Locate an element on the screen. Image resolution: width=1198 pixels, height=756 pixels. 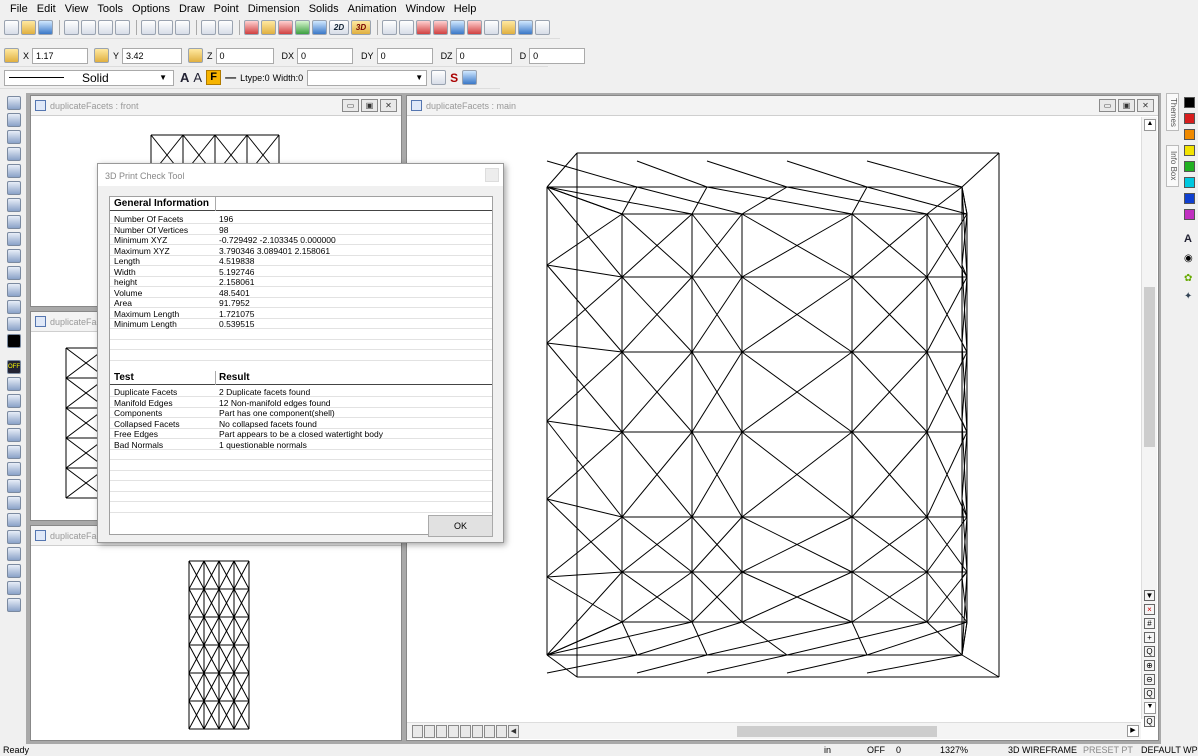
polygon-icon is located at coordinates (14, 205).